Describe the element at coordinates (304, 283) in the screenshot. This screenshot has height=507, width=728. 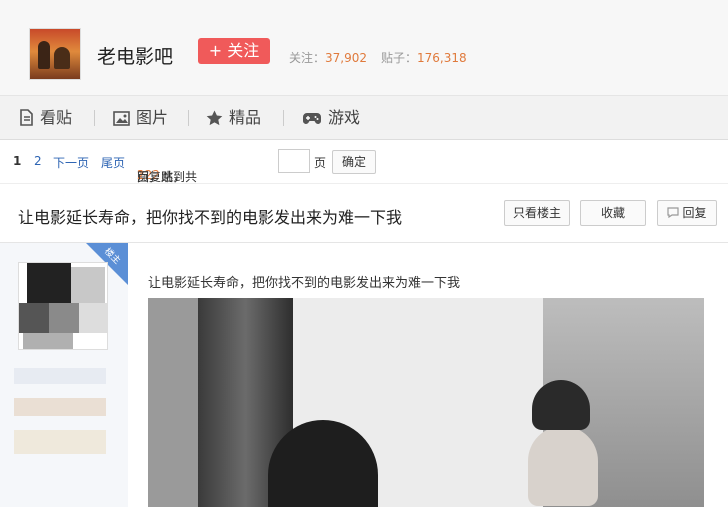
I see `post-content-text: 让电影延长寿命，把你找不到的电影发出来为难一下我` at that location.